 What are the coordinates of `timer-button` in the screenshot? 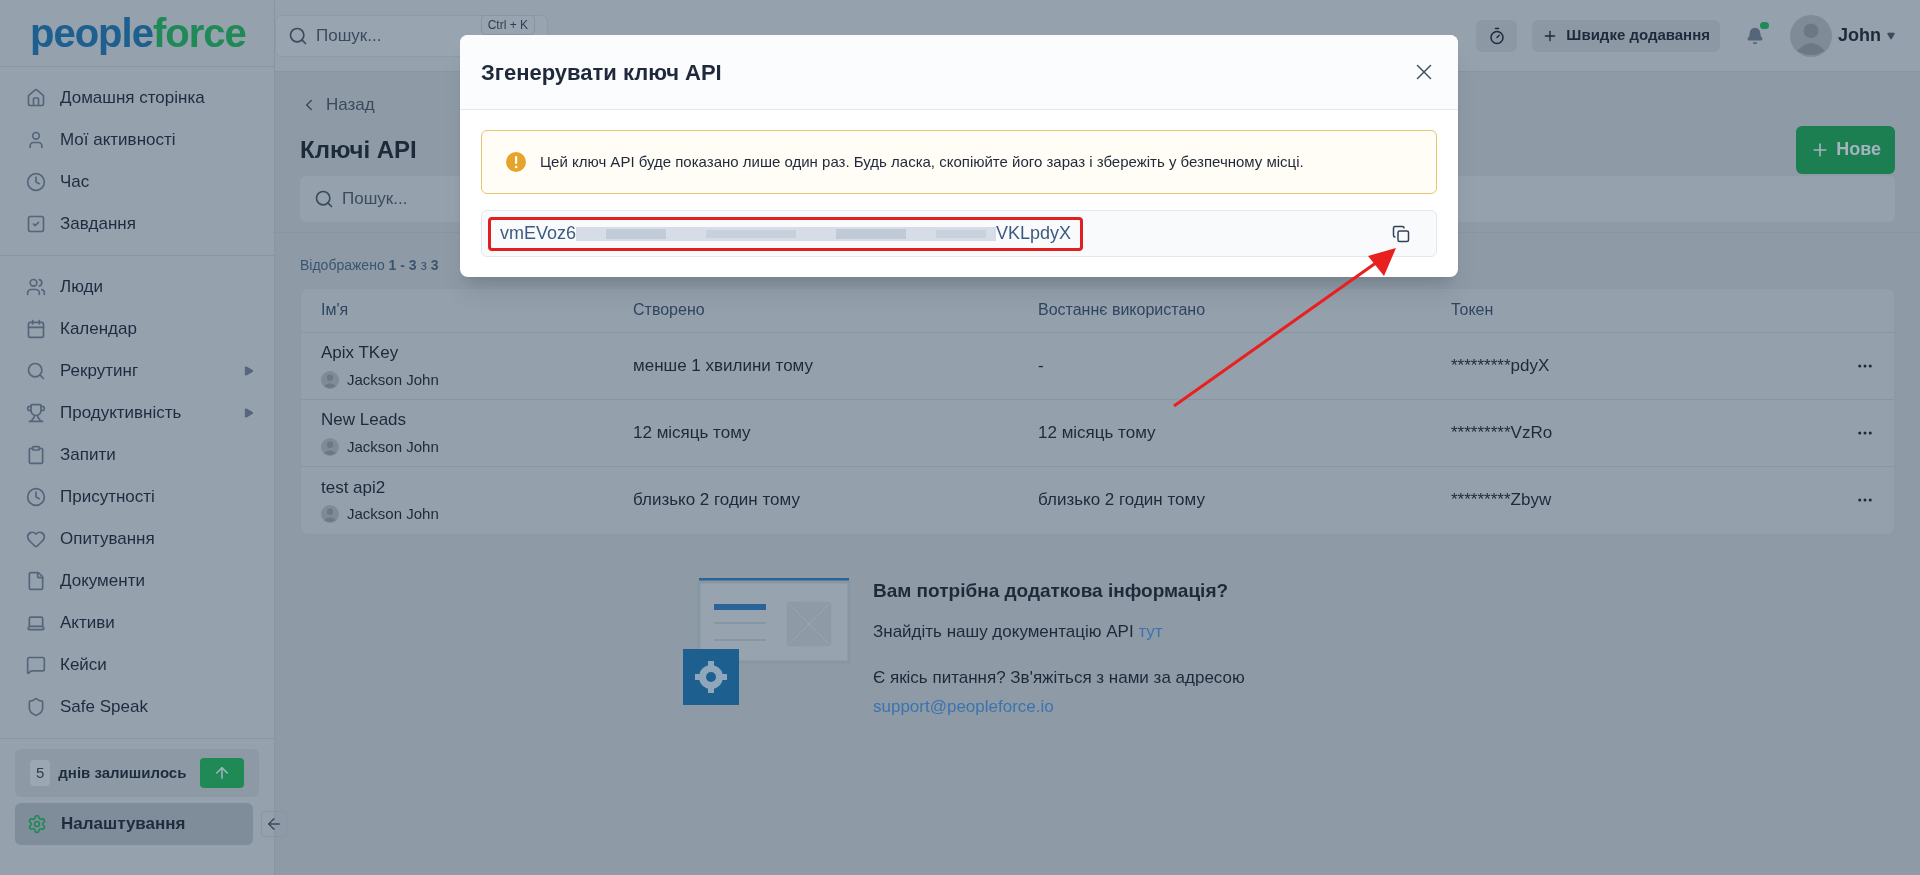 It's located at (1497, 35).